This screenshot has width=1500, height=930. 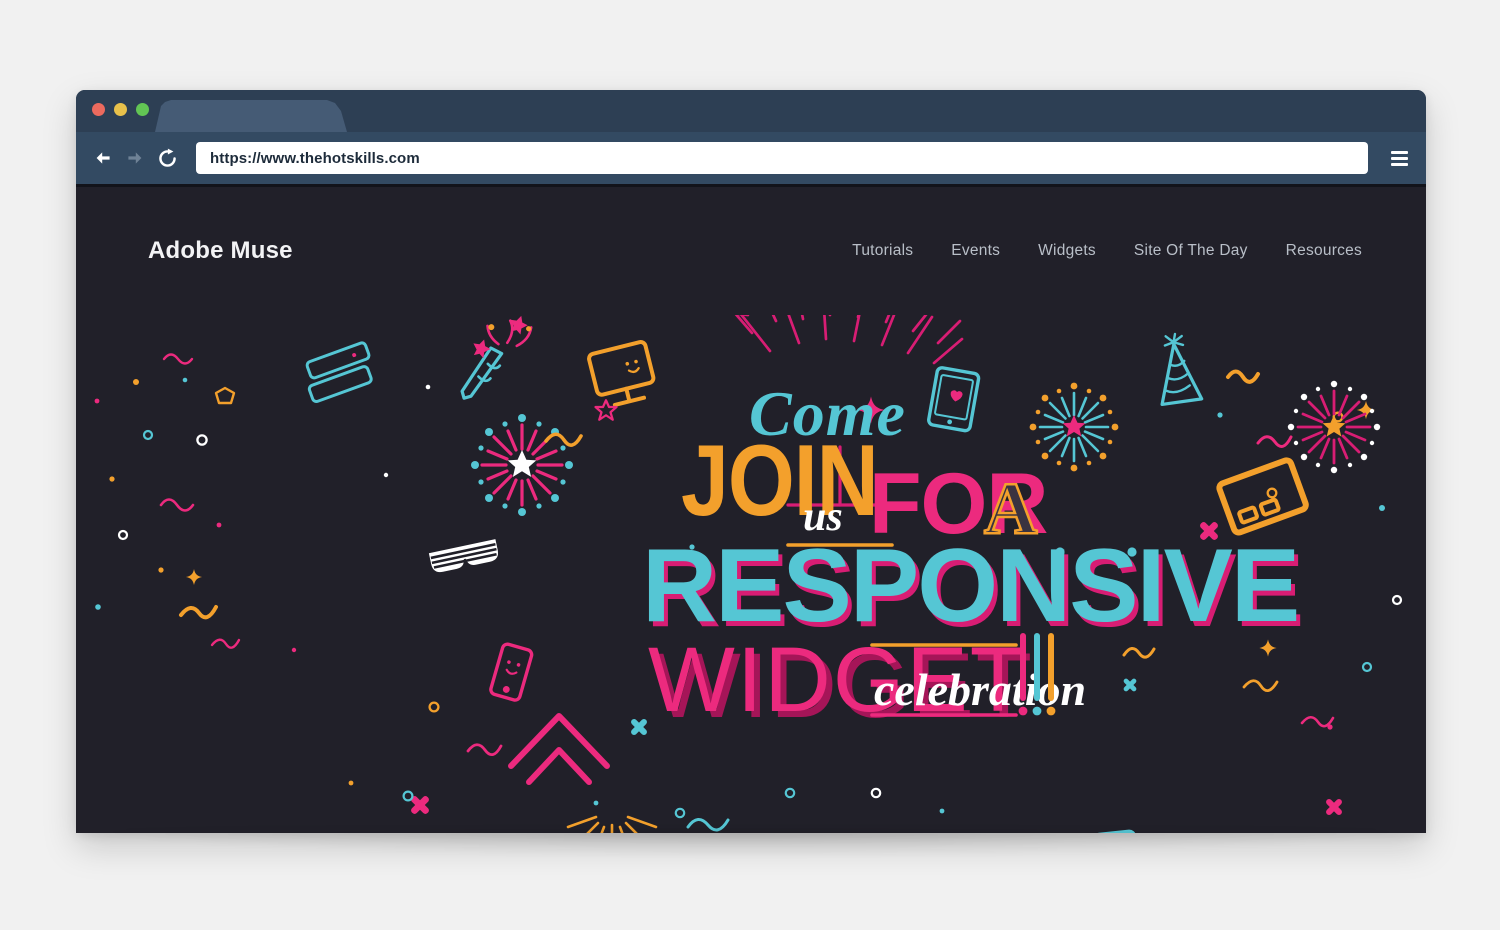 I want to click on star-icon-pink-small, so click(x=606, y=410).